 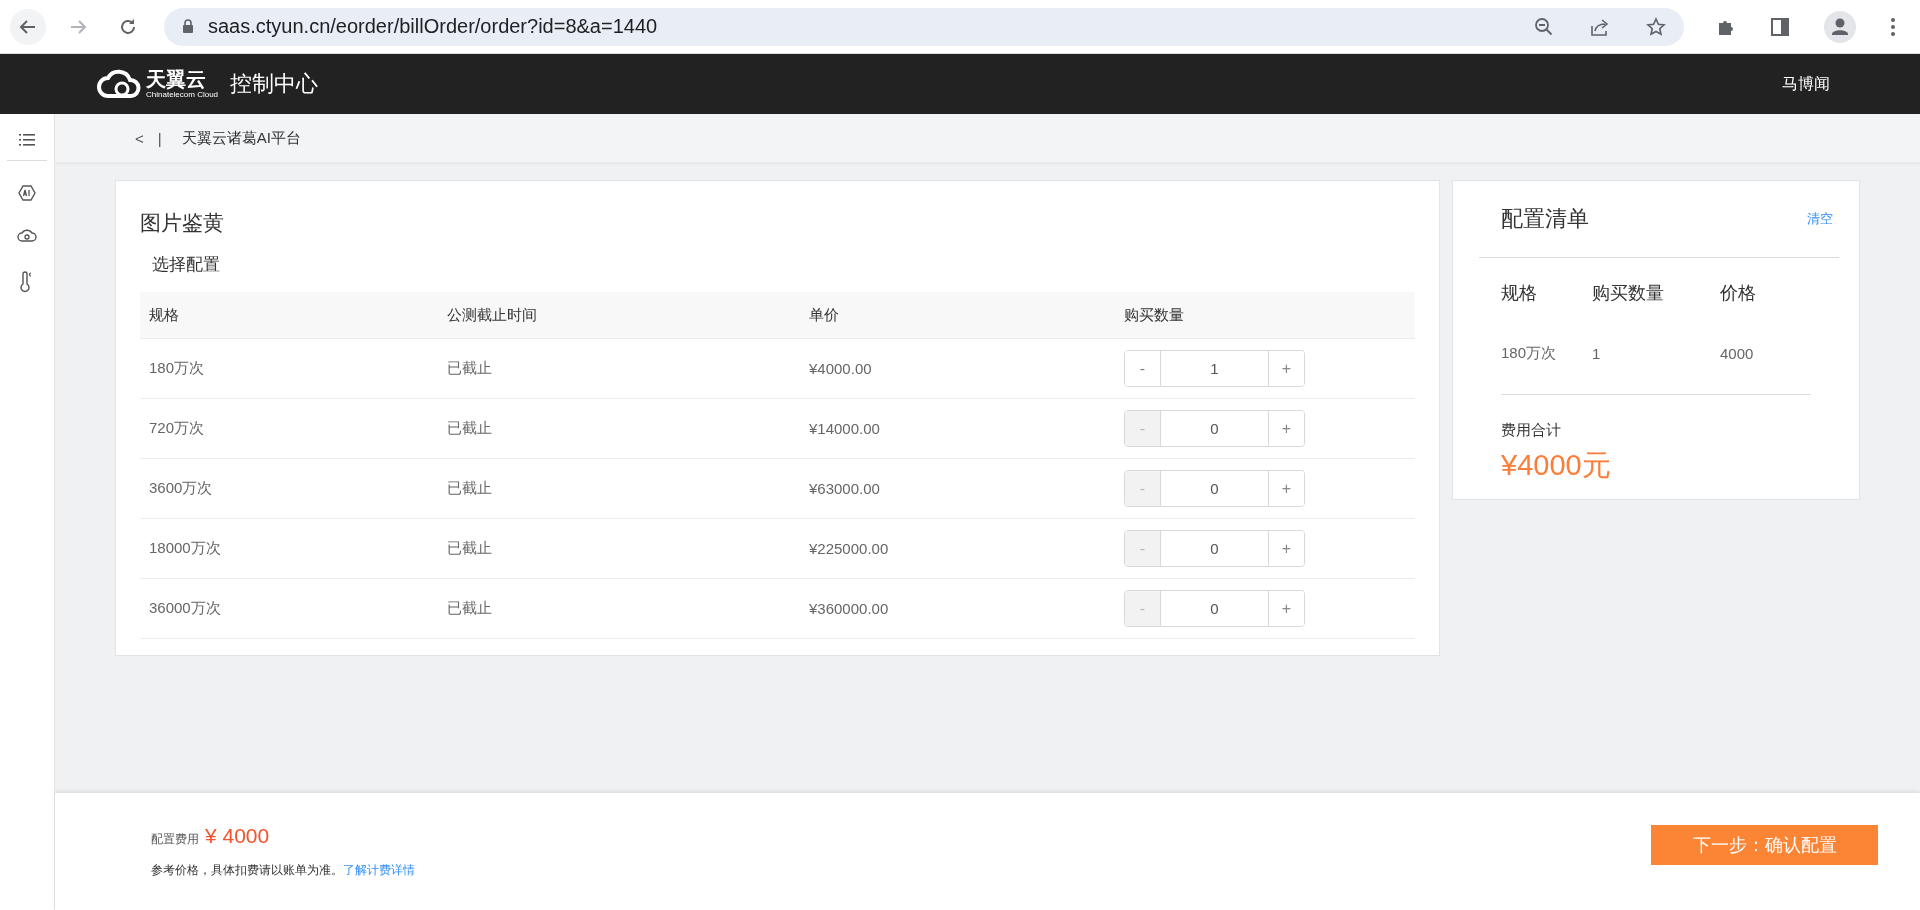 I want to click on cloud-logo-icon, so click(x=119, y=84).